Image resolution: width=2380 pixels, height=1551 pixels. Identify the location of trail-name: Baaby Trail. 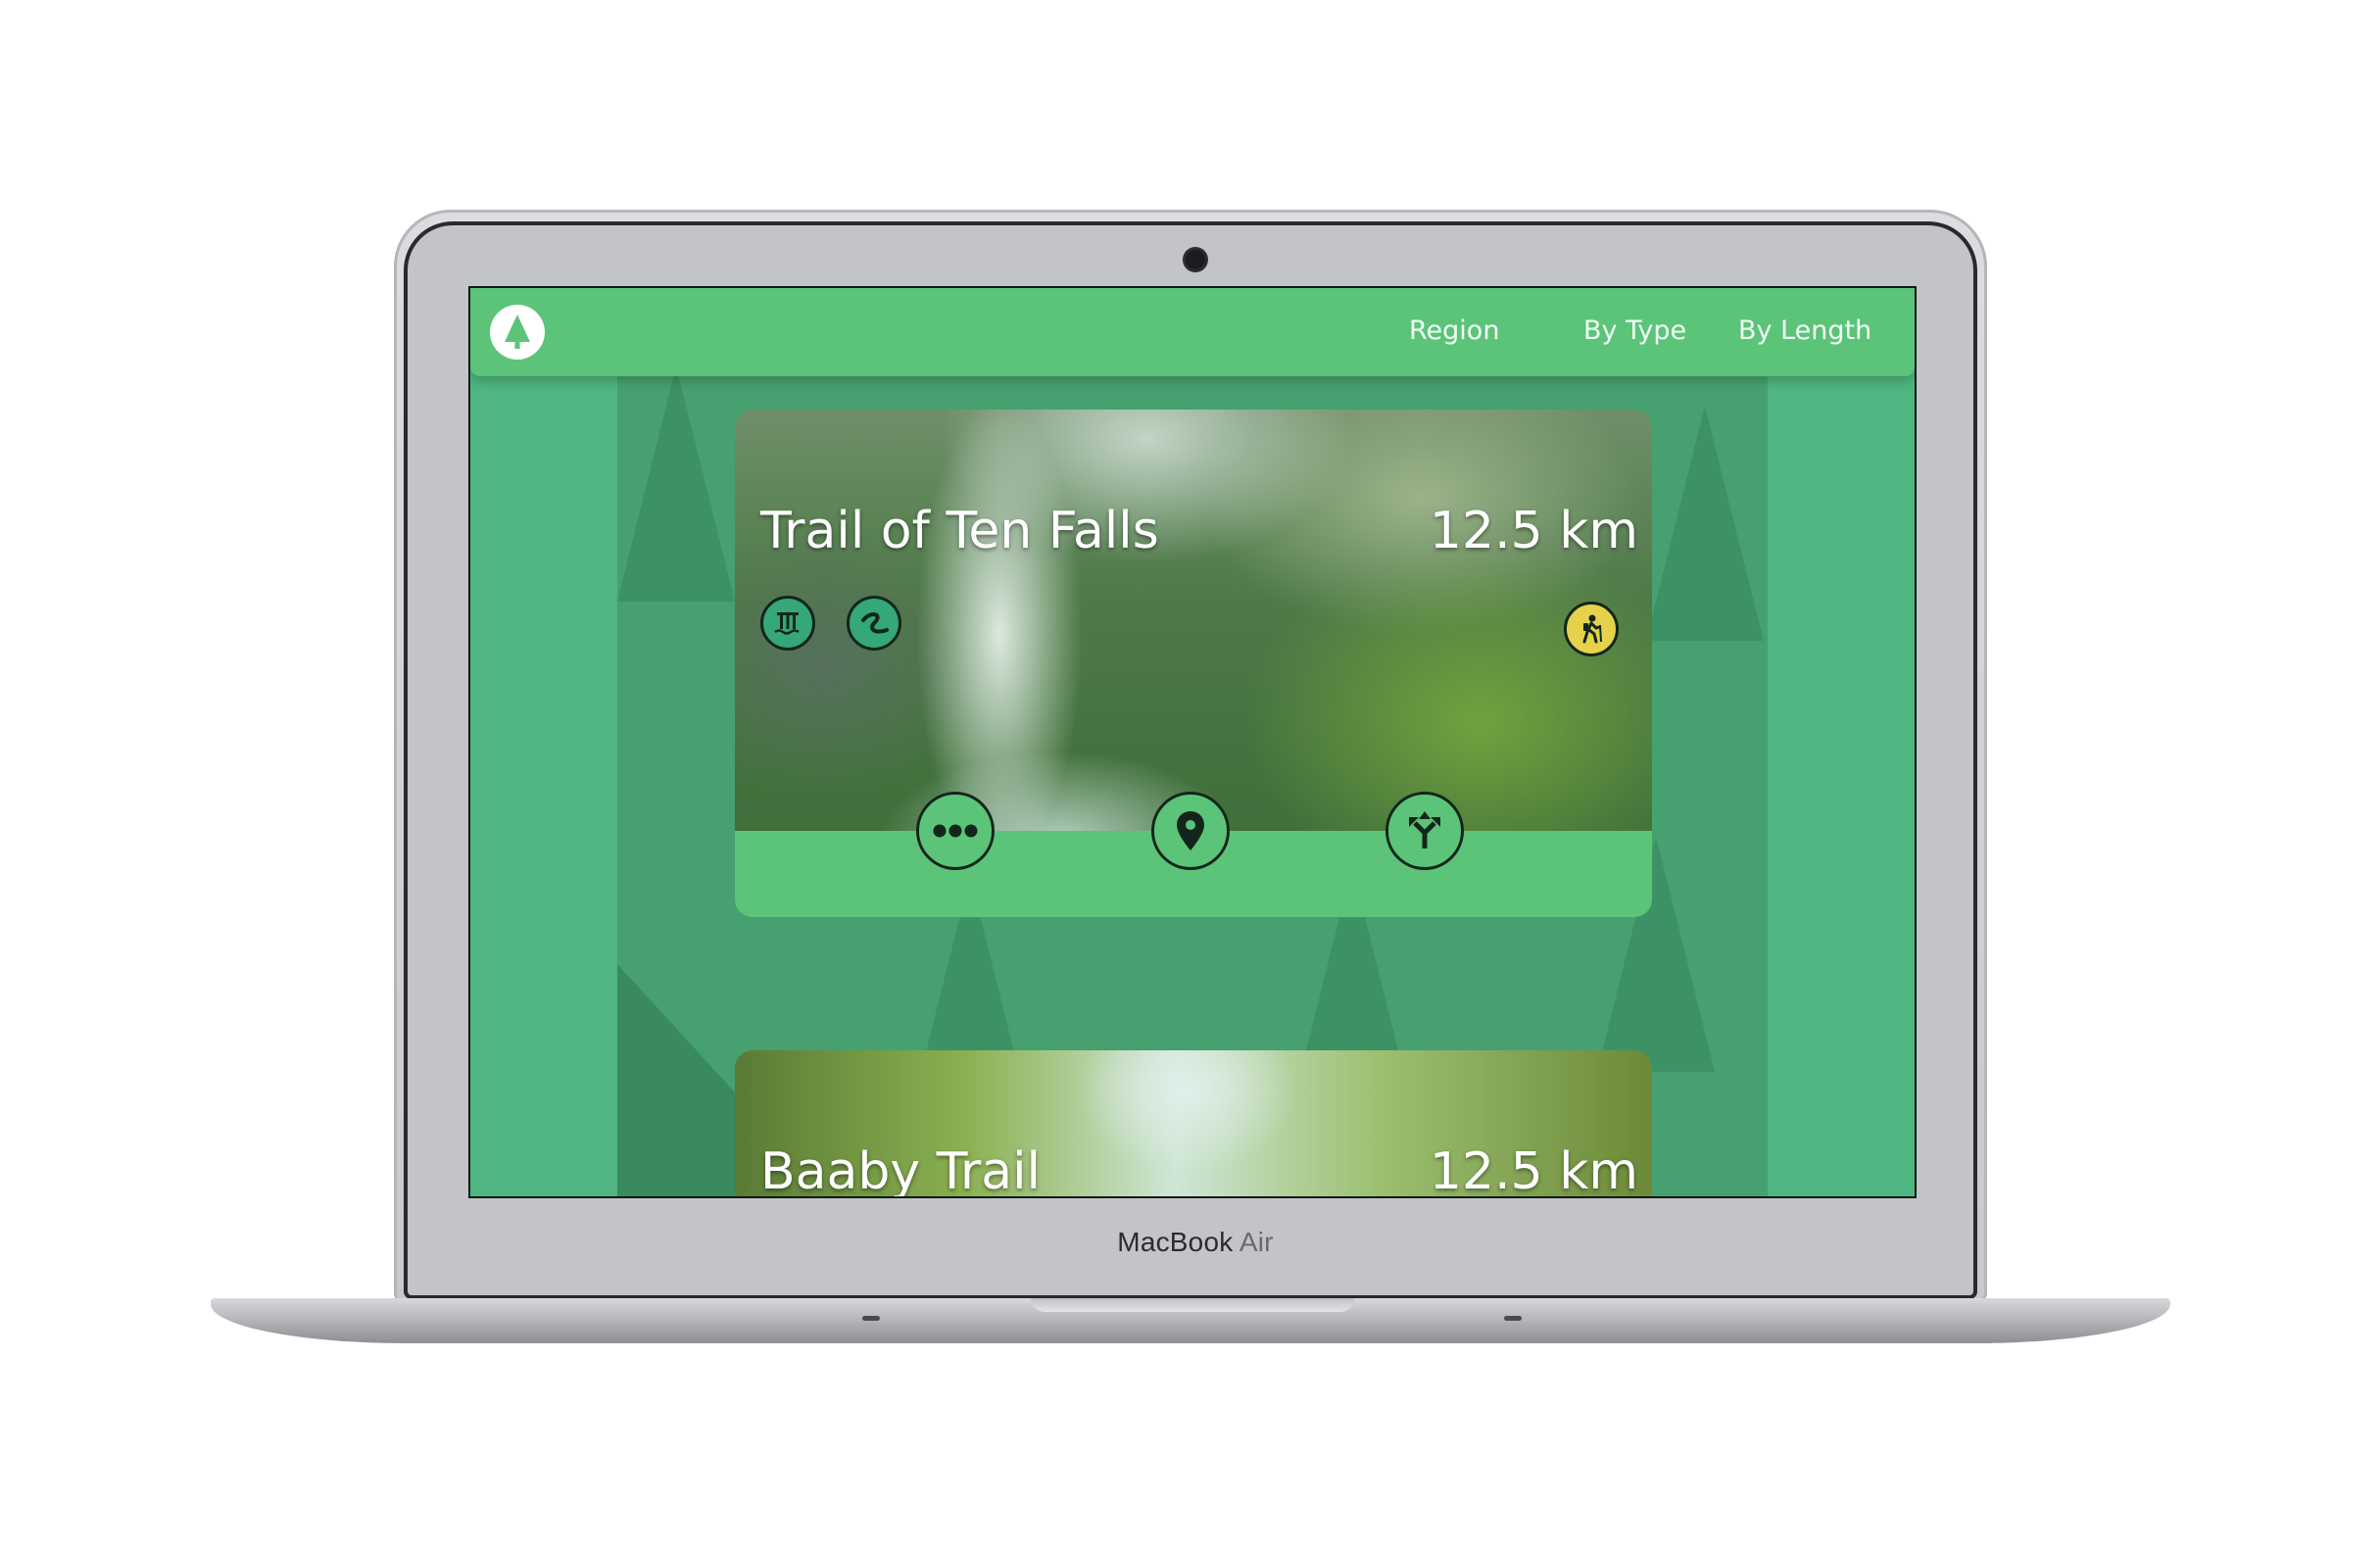
(900, 1170).